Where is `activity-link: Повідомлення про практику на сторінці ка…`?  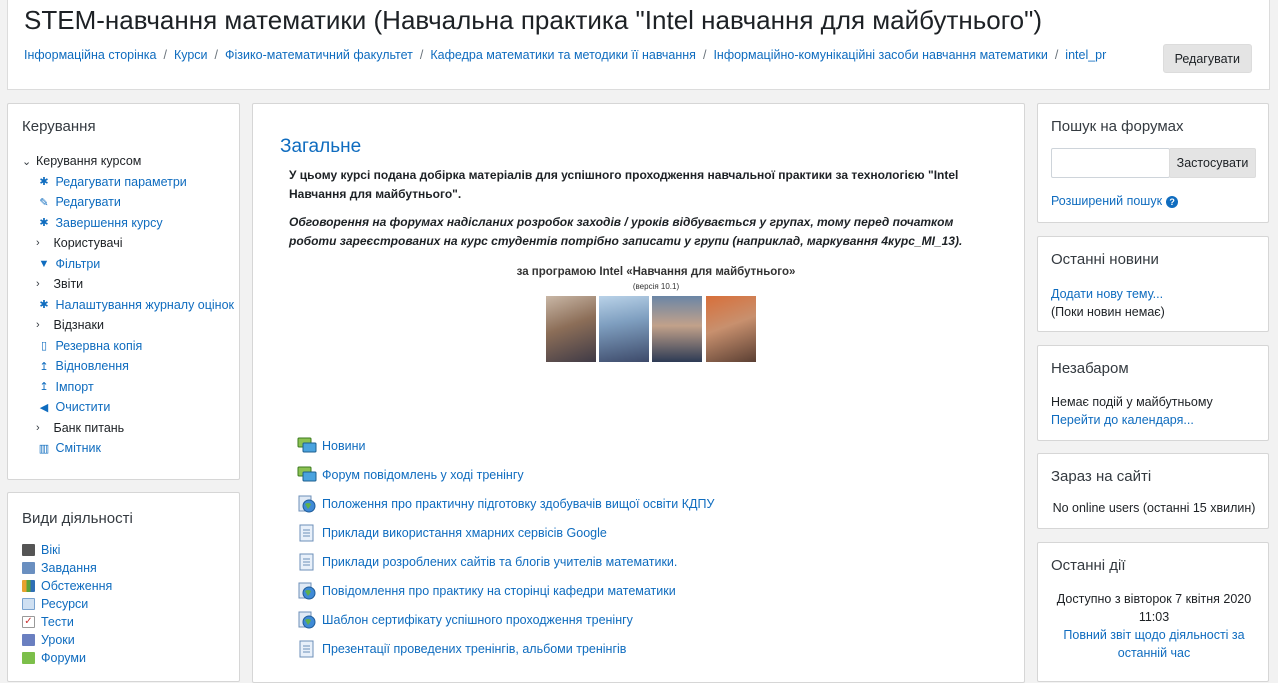 activity-link: Повідомлення про практику на сторінці ка… is located at coordinates (499, 591).